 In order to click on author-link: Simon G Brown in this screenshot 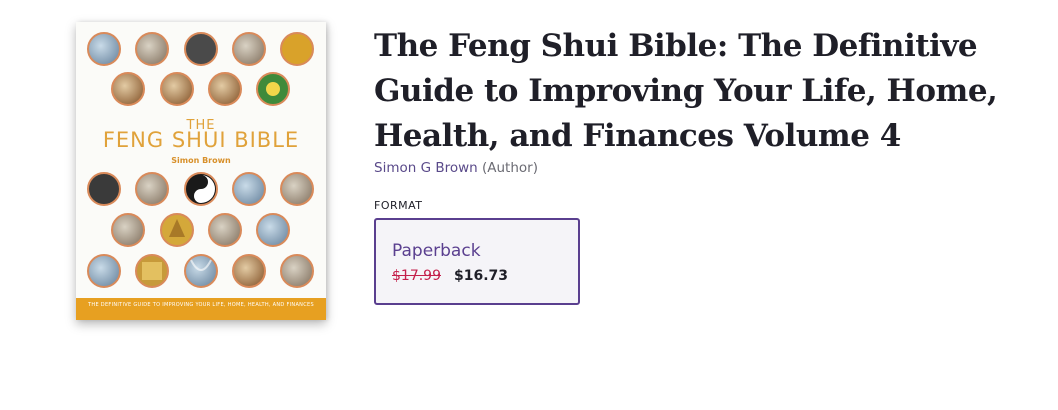, I will do `click(426, 168)`.